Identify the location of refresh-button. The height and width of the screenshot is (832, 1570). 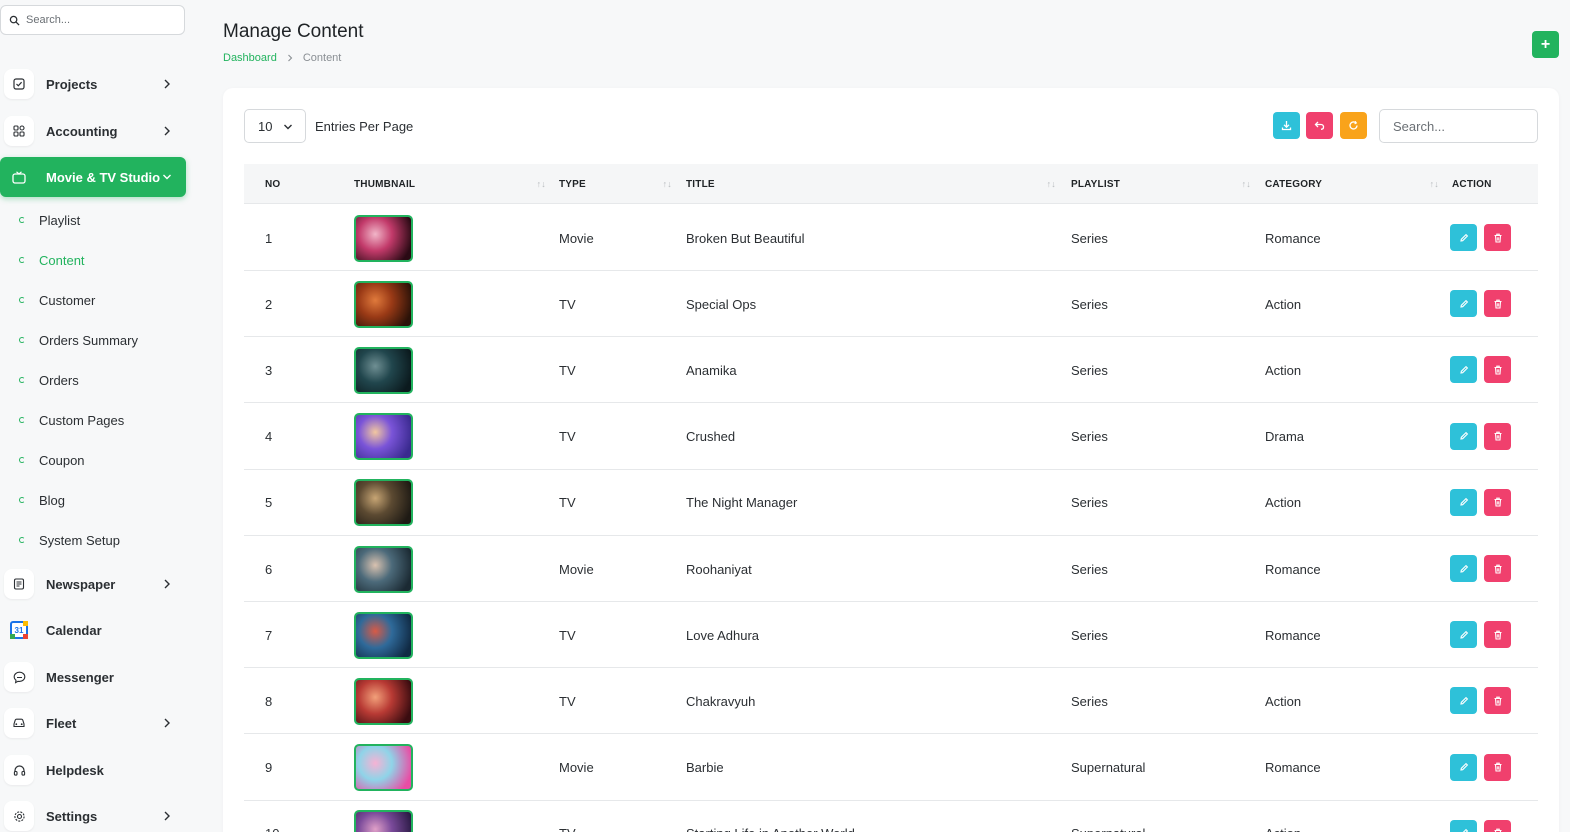
(1353, 125).